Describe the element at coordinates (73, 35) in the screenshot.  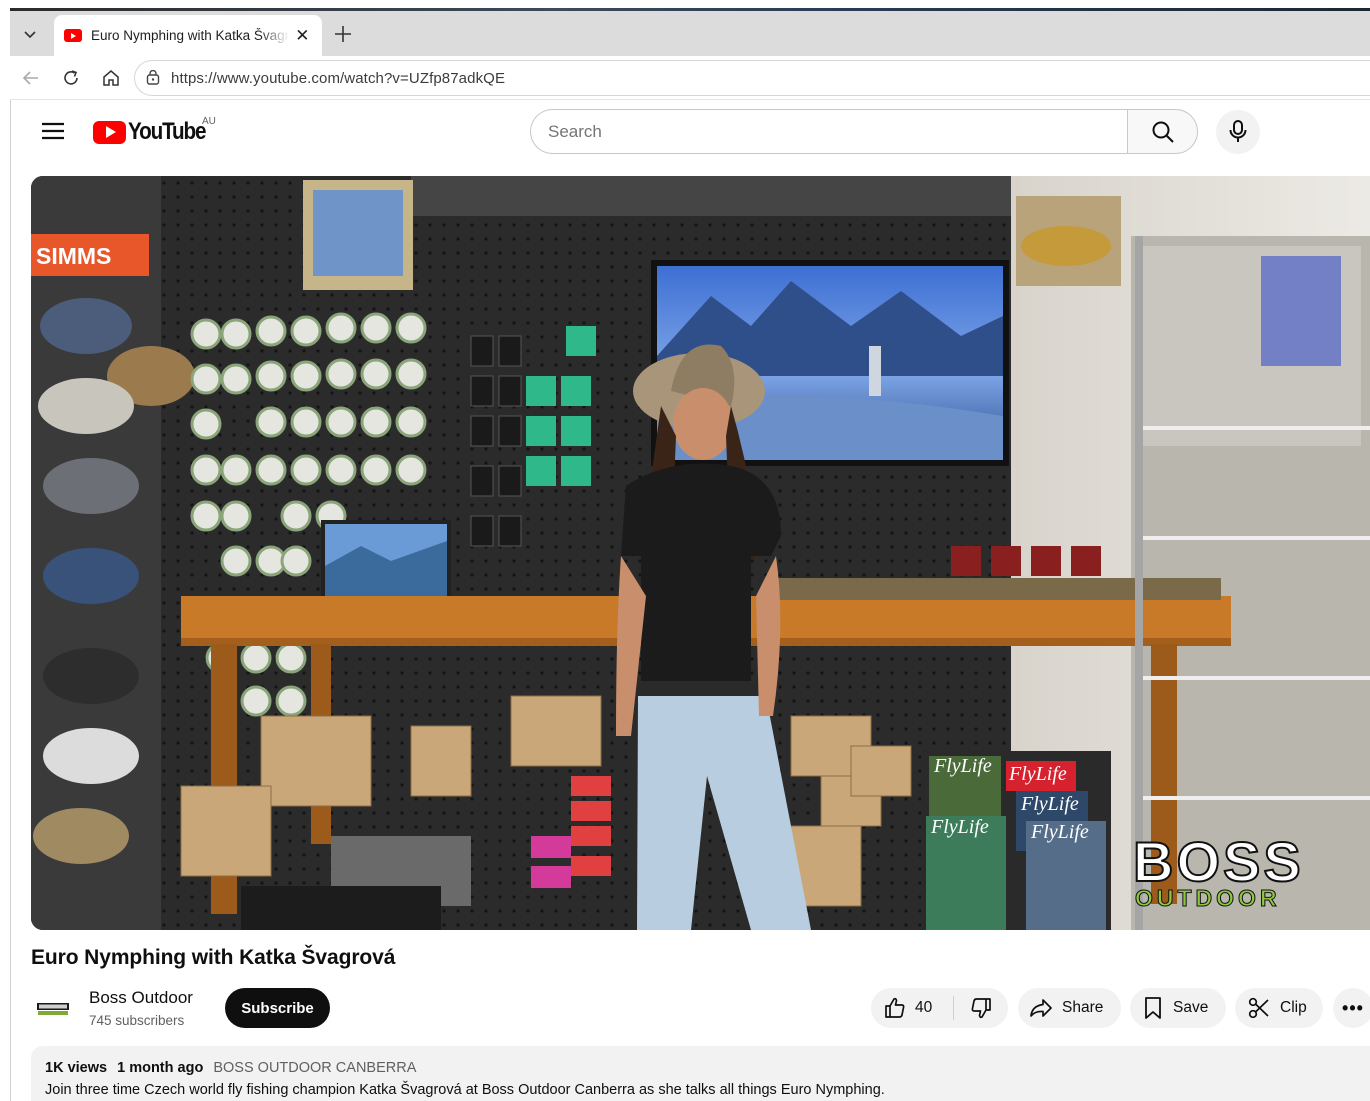
I see `youtube-favicon-icon` at that location.